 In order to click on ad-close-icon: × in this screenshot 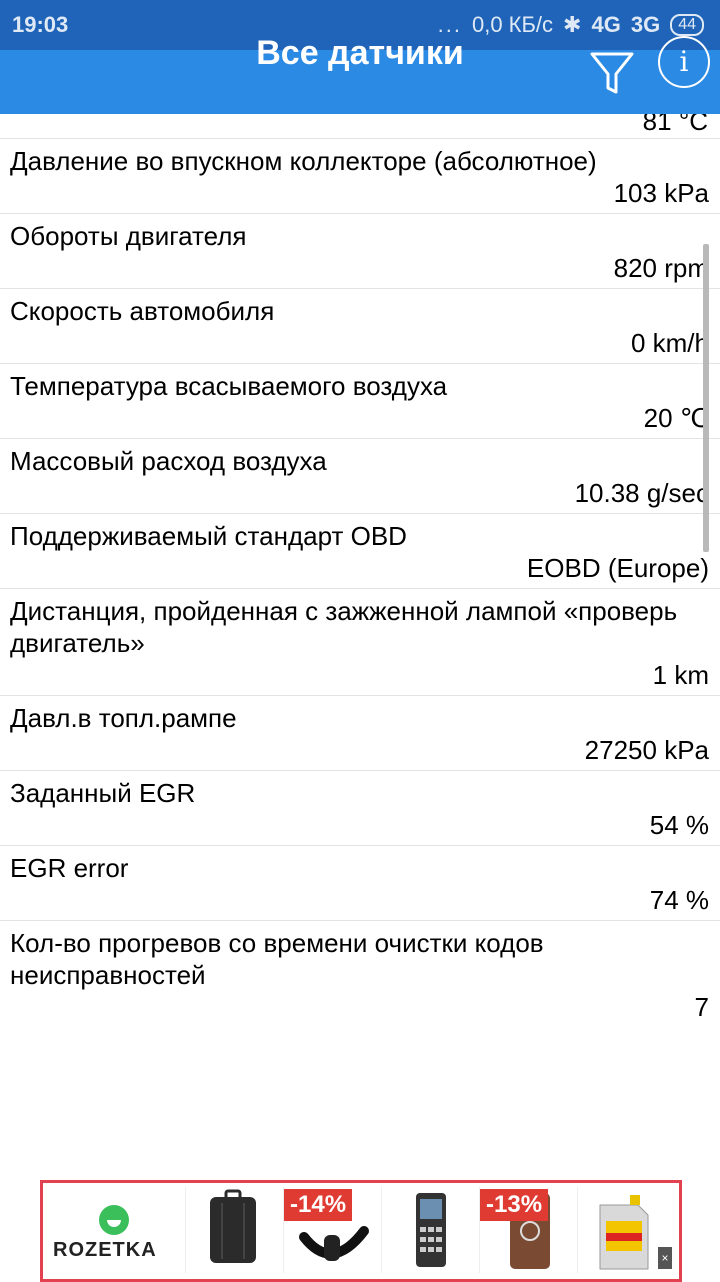, I will do `click(665, 1258)`.